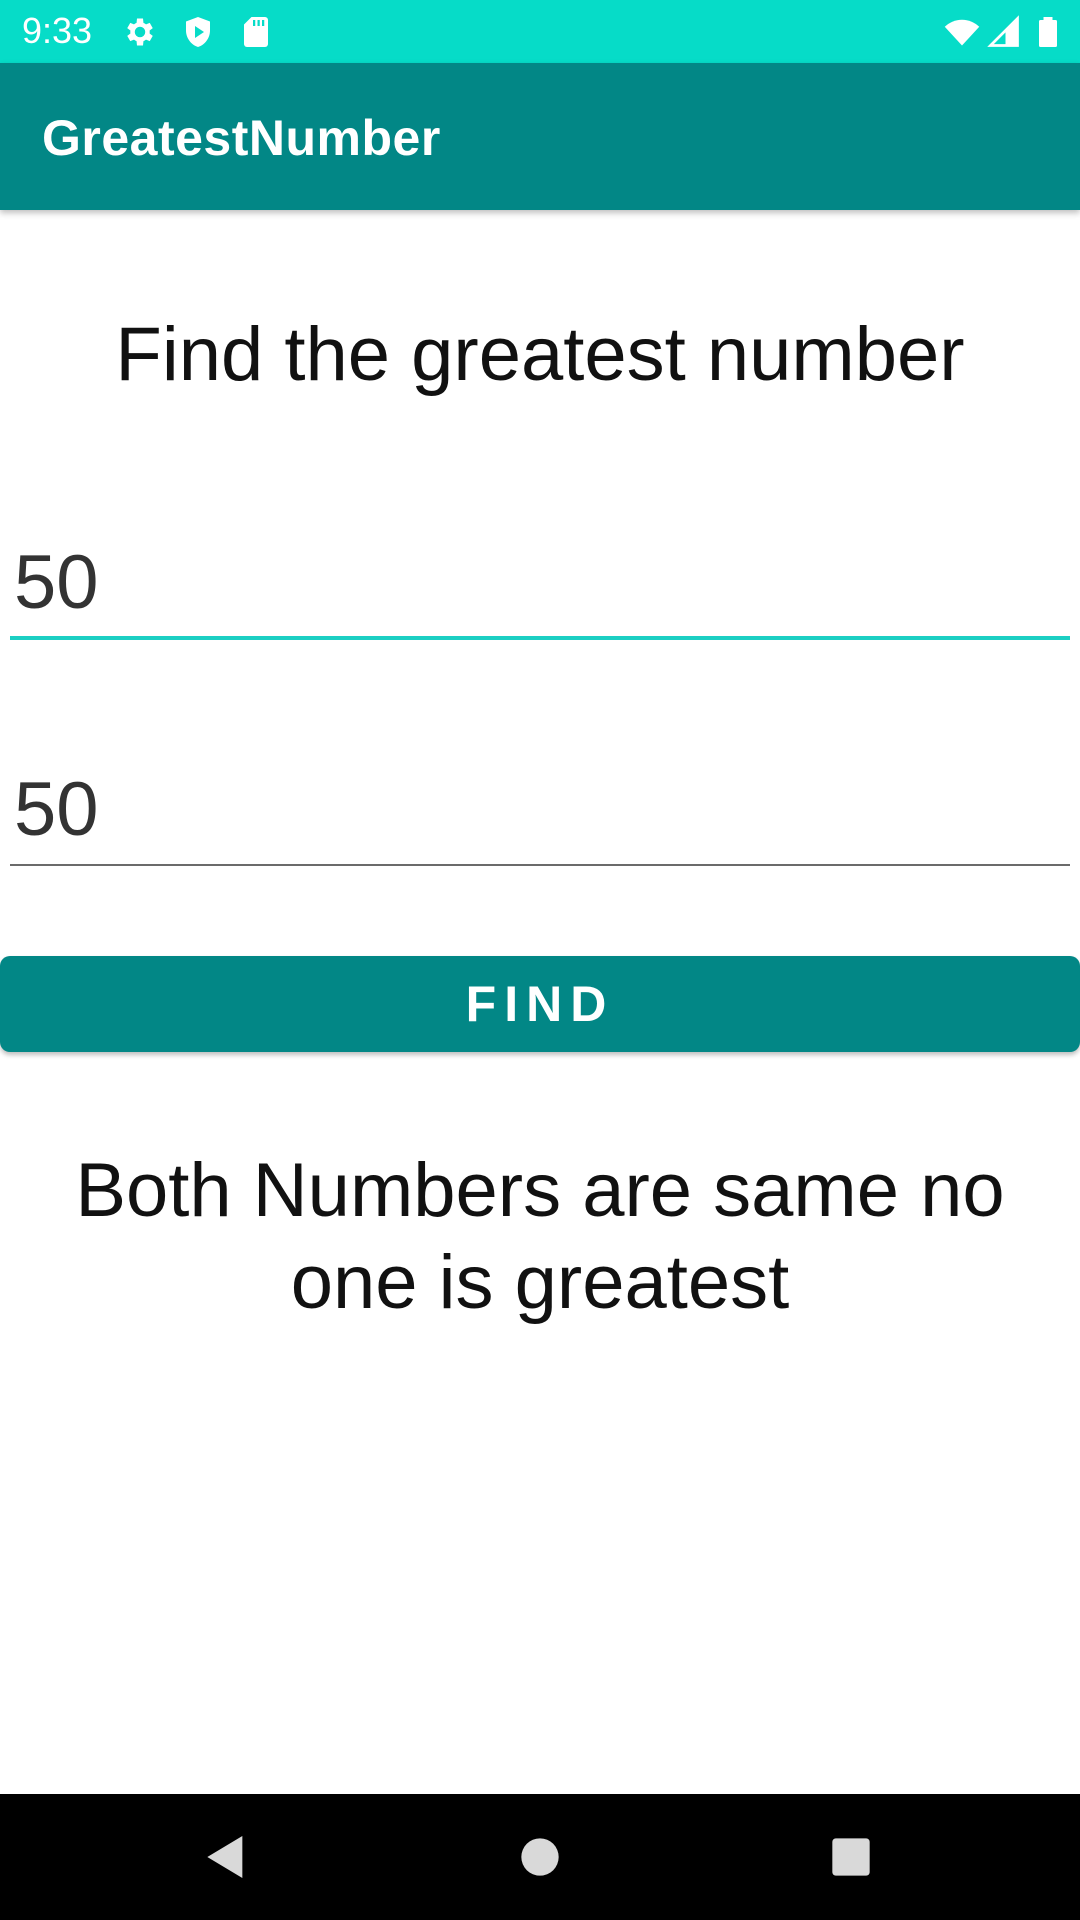  Describe the element at coordinates (1048, 32) in the screenshot. I see `battery-icon` at that location.